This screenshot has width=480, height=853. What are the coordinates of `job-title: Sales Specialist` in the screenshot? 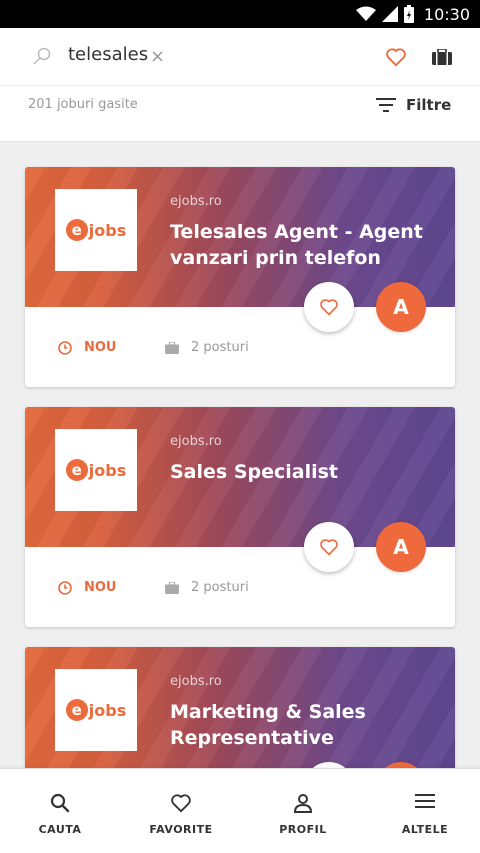 It's located at (300, 472).